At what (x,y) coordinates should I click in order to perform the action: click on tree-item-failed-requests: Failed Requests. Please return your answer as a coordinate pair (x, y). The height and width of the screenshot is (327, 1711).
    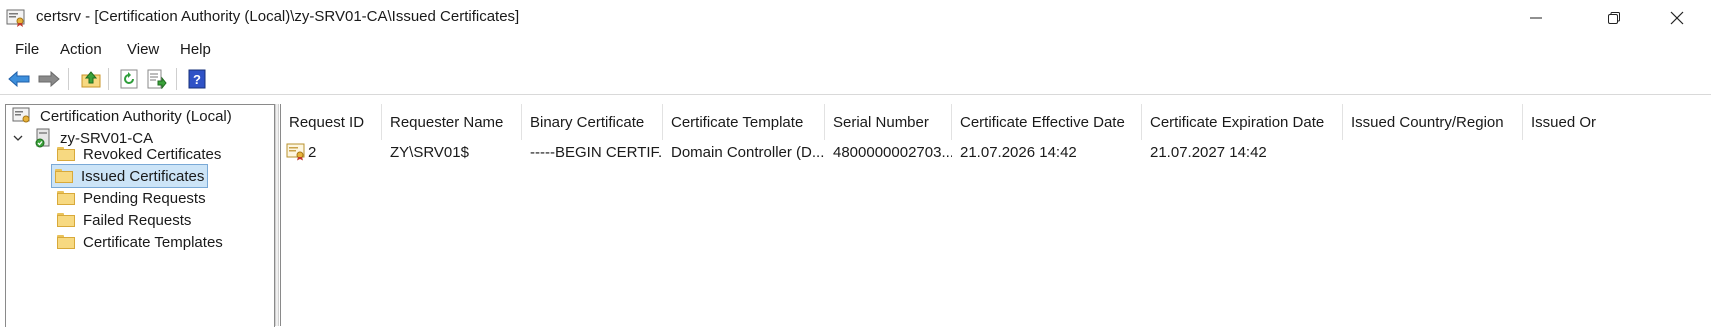
    Looking at the image, I should click on (124, 220).